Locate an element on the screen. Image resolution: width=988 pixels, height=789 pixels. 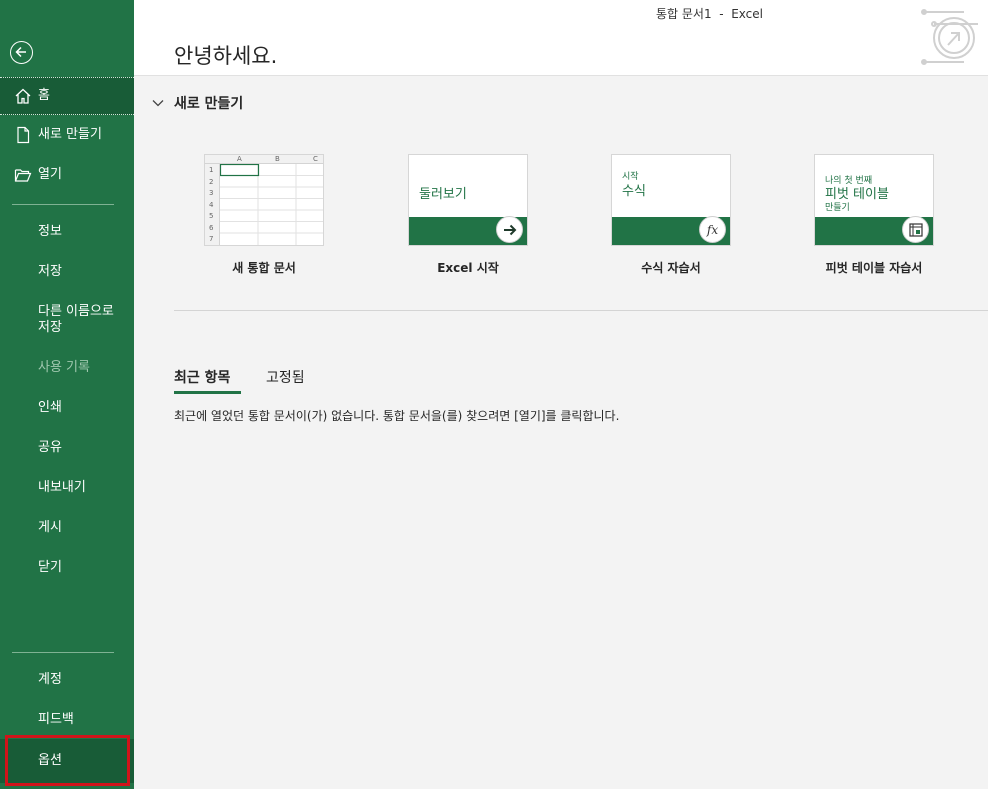
sidebar-item-share: 공유 is located at coordinates (67, 448).